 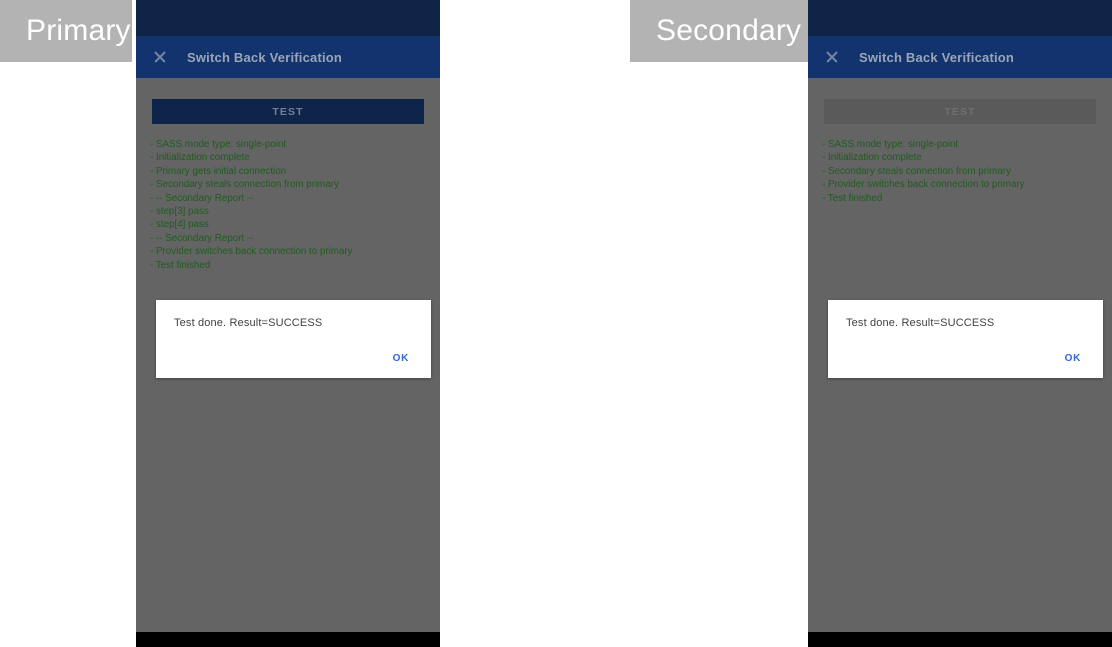 What do you see at coordinates (78, 30) in the screenshot?
I see `caption-label: Primary` at bounding box center [78, 30].